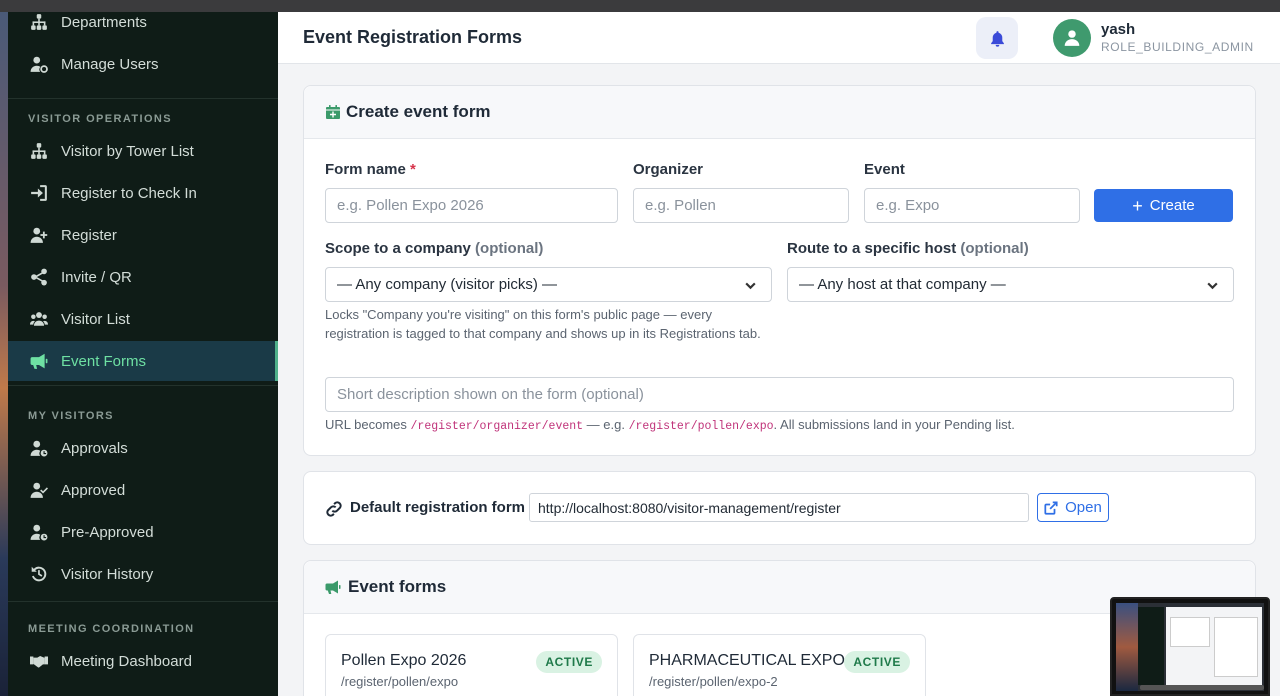  I want to click on host-select: — Any host at that company —, so click(1010, 284).